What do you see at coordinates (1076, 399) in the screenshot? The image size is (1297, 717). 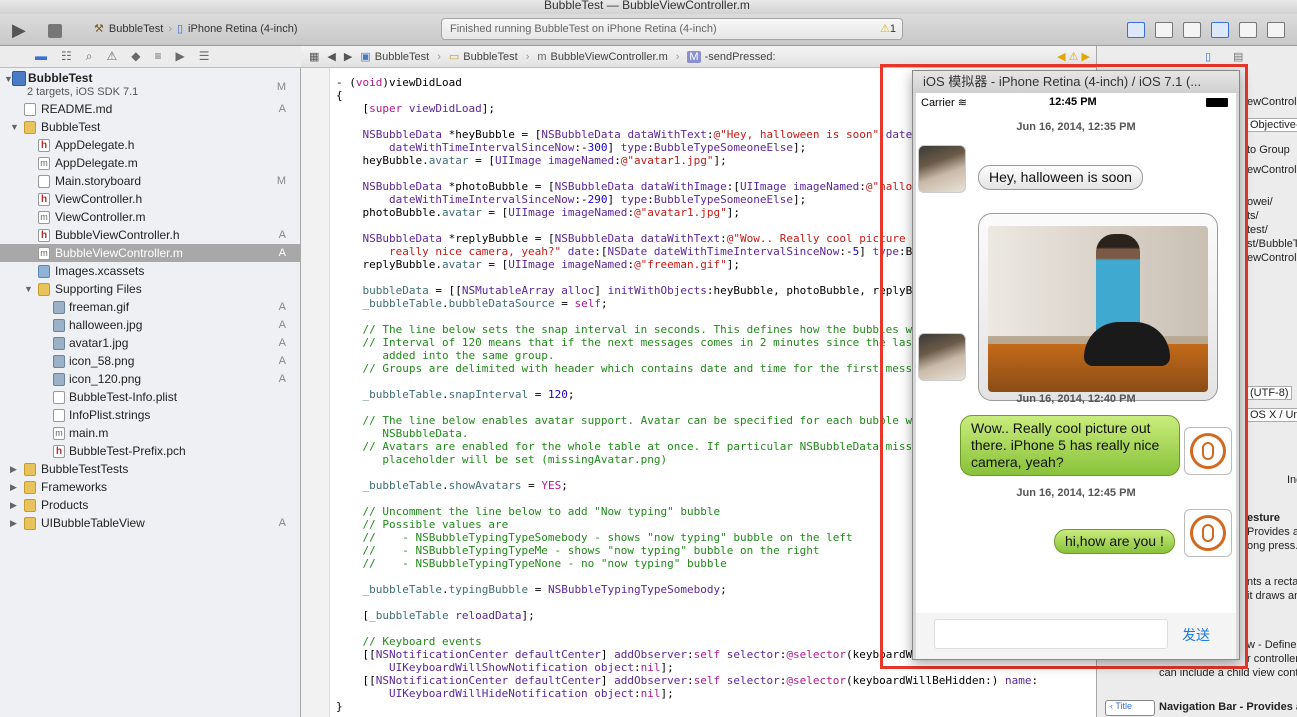 I see `date-header: Jun 16, 2014, 12:40 PM` at bounding box center [1076, 399].